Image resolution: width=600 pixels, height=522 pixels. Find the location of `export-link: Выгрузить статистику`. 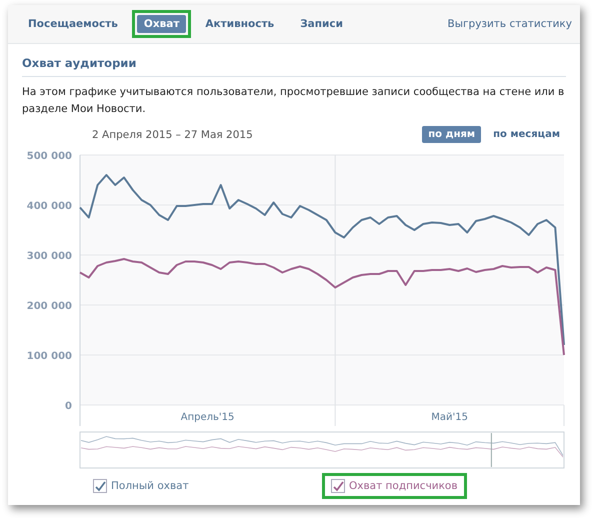

export-link: Выгрузить статистику is located at coordinates (510, 24).